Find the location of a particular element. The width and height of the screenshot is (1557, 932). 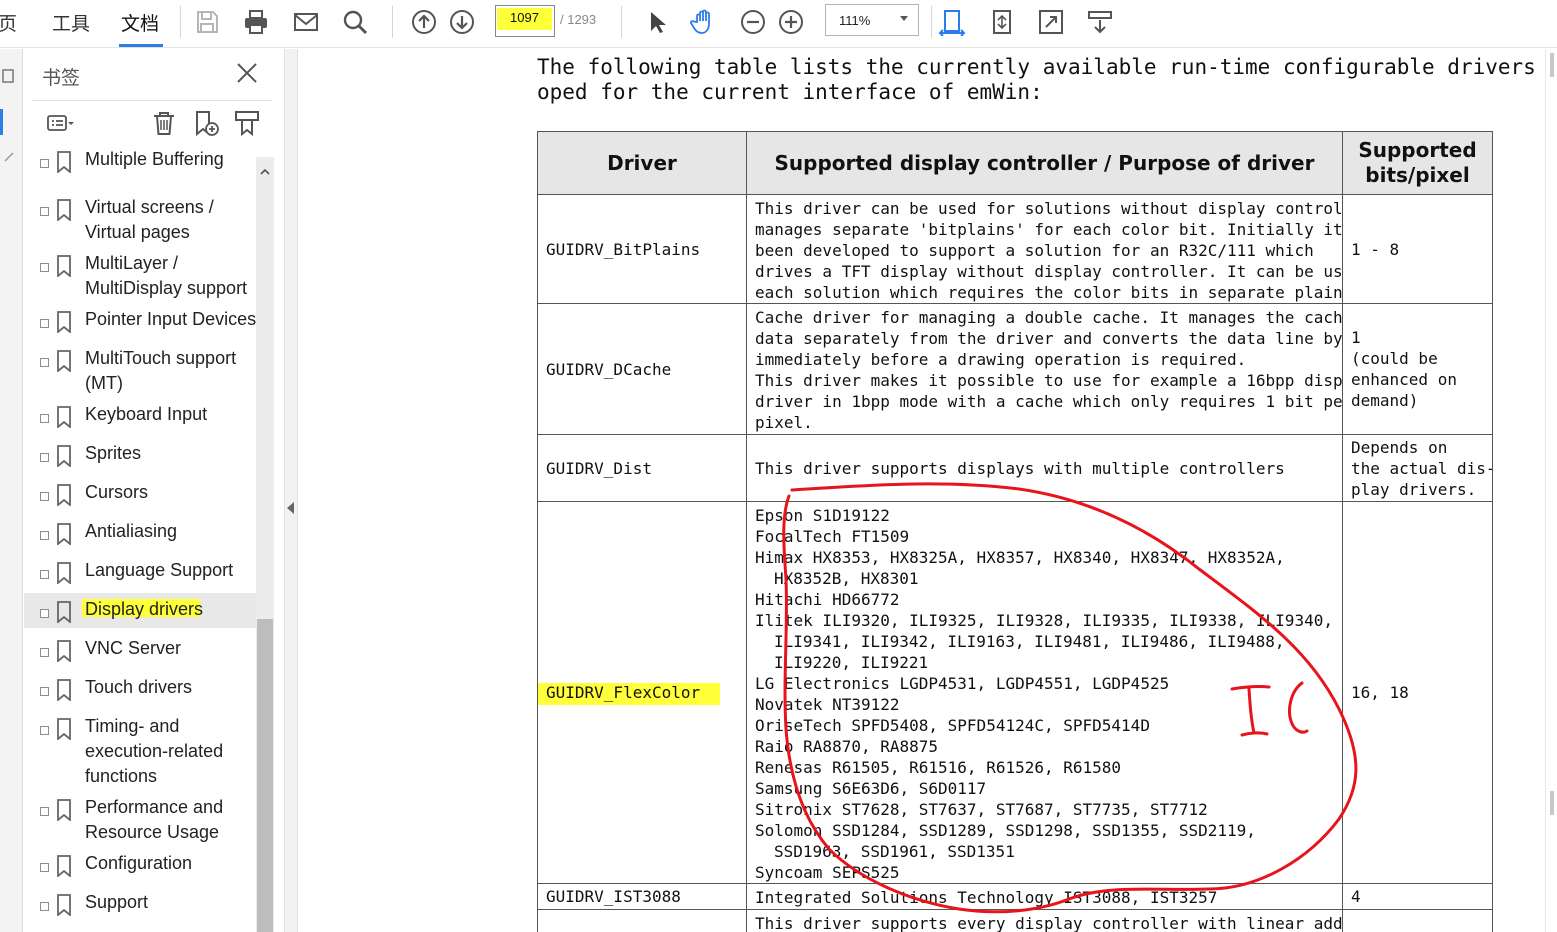

new-bookmark-icon is located at coordinates (206, 123).